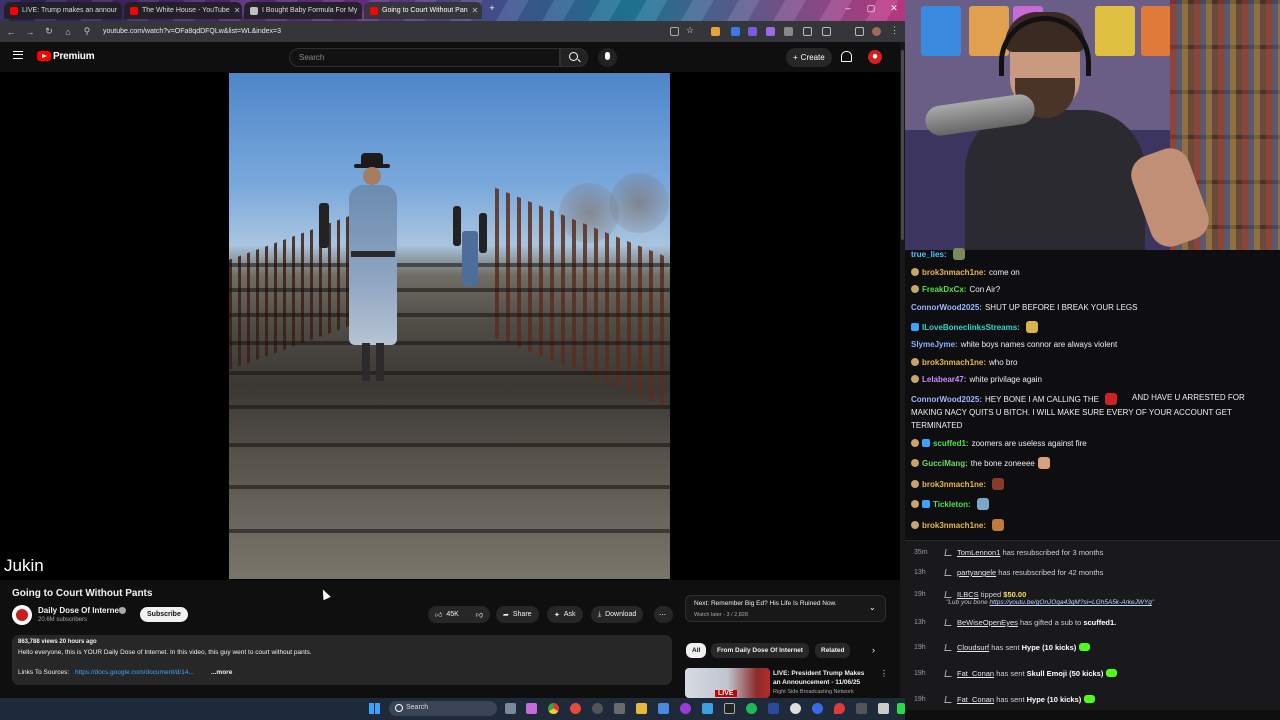 Image resolution: width=1280 pixels, height=720 pixels. I want to click on chat-username: true_lies:, so click(929, 254).